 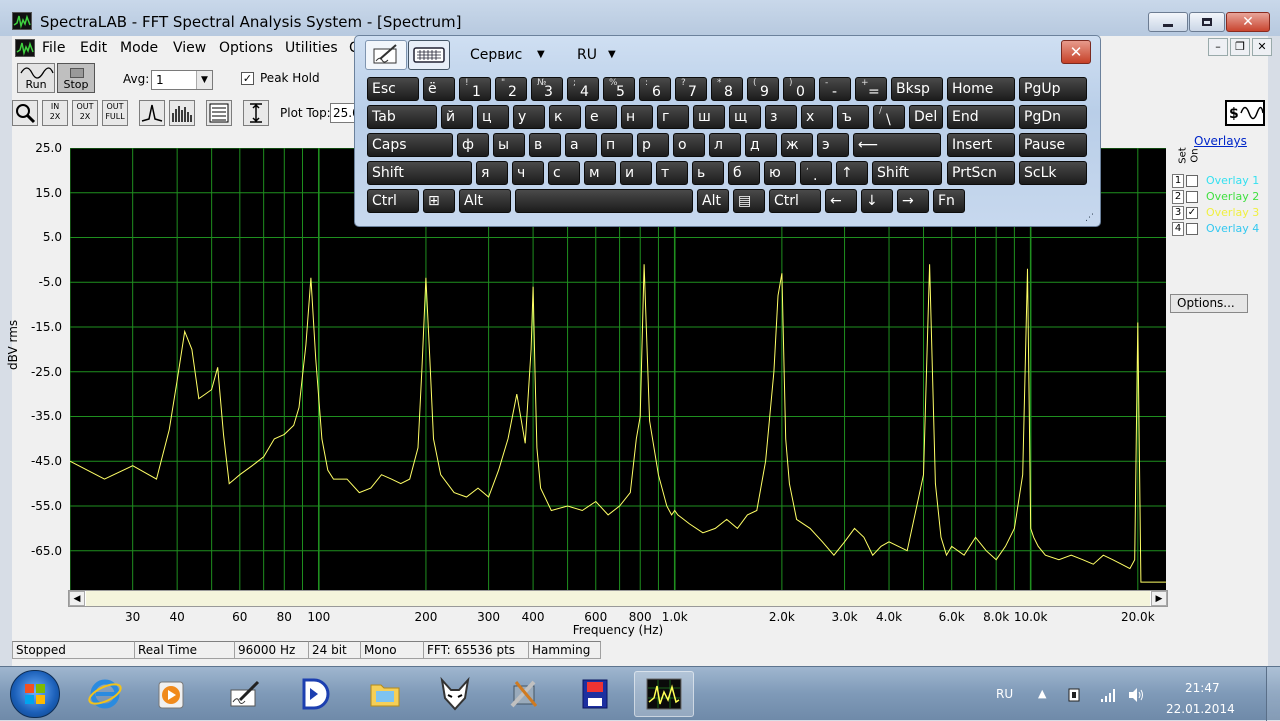 I want to click on key: л, so click(x=725, y=145).